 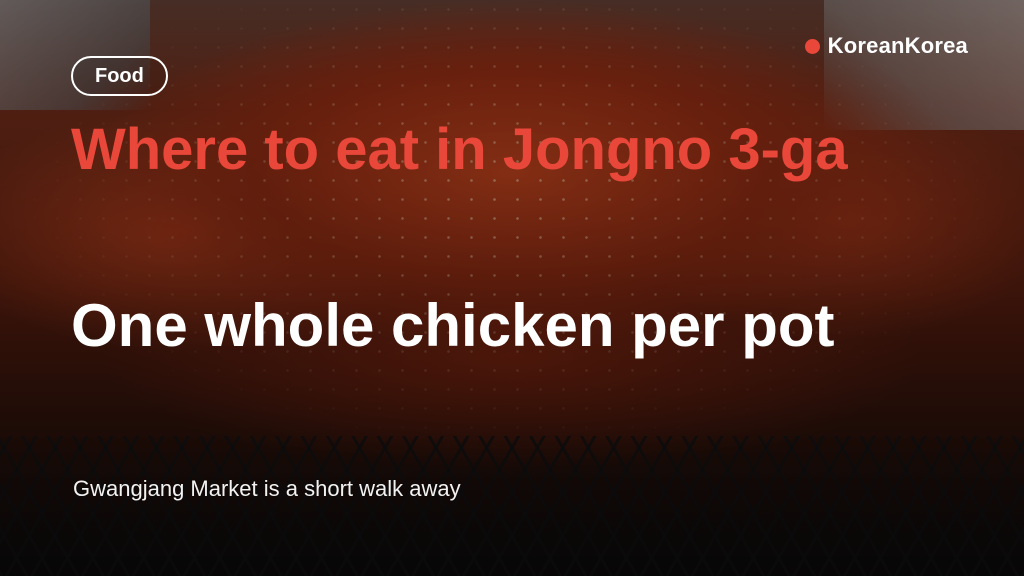 I want to click on subheadline: One whole chicken per pot, so click(x=453, y=325).